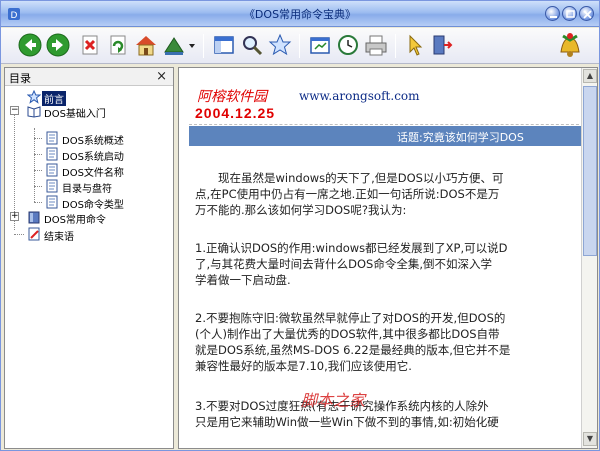 Image resolution: width=600 pixels, height=451 pixels. I want to click on paragraph-line: 2.不要抱陈守旧:微软虽然早就停止了对DOS的开发,但DOS的, so click(350, 318).